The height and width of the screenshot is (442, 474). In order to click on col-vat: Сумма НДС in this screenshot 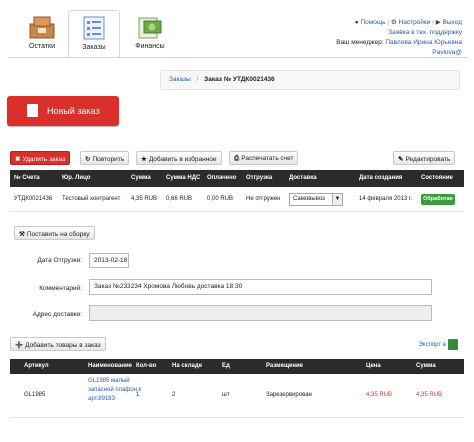, I will do `click(183, 178)`.